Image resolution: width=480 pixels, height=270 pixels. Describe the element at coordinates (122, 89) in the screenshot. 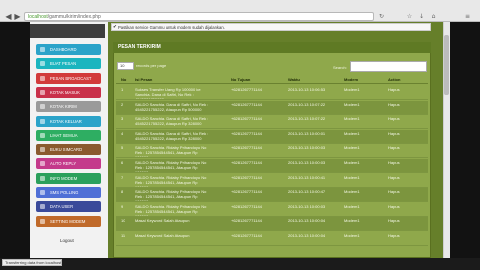

I see `cell-no: 1` at that location.